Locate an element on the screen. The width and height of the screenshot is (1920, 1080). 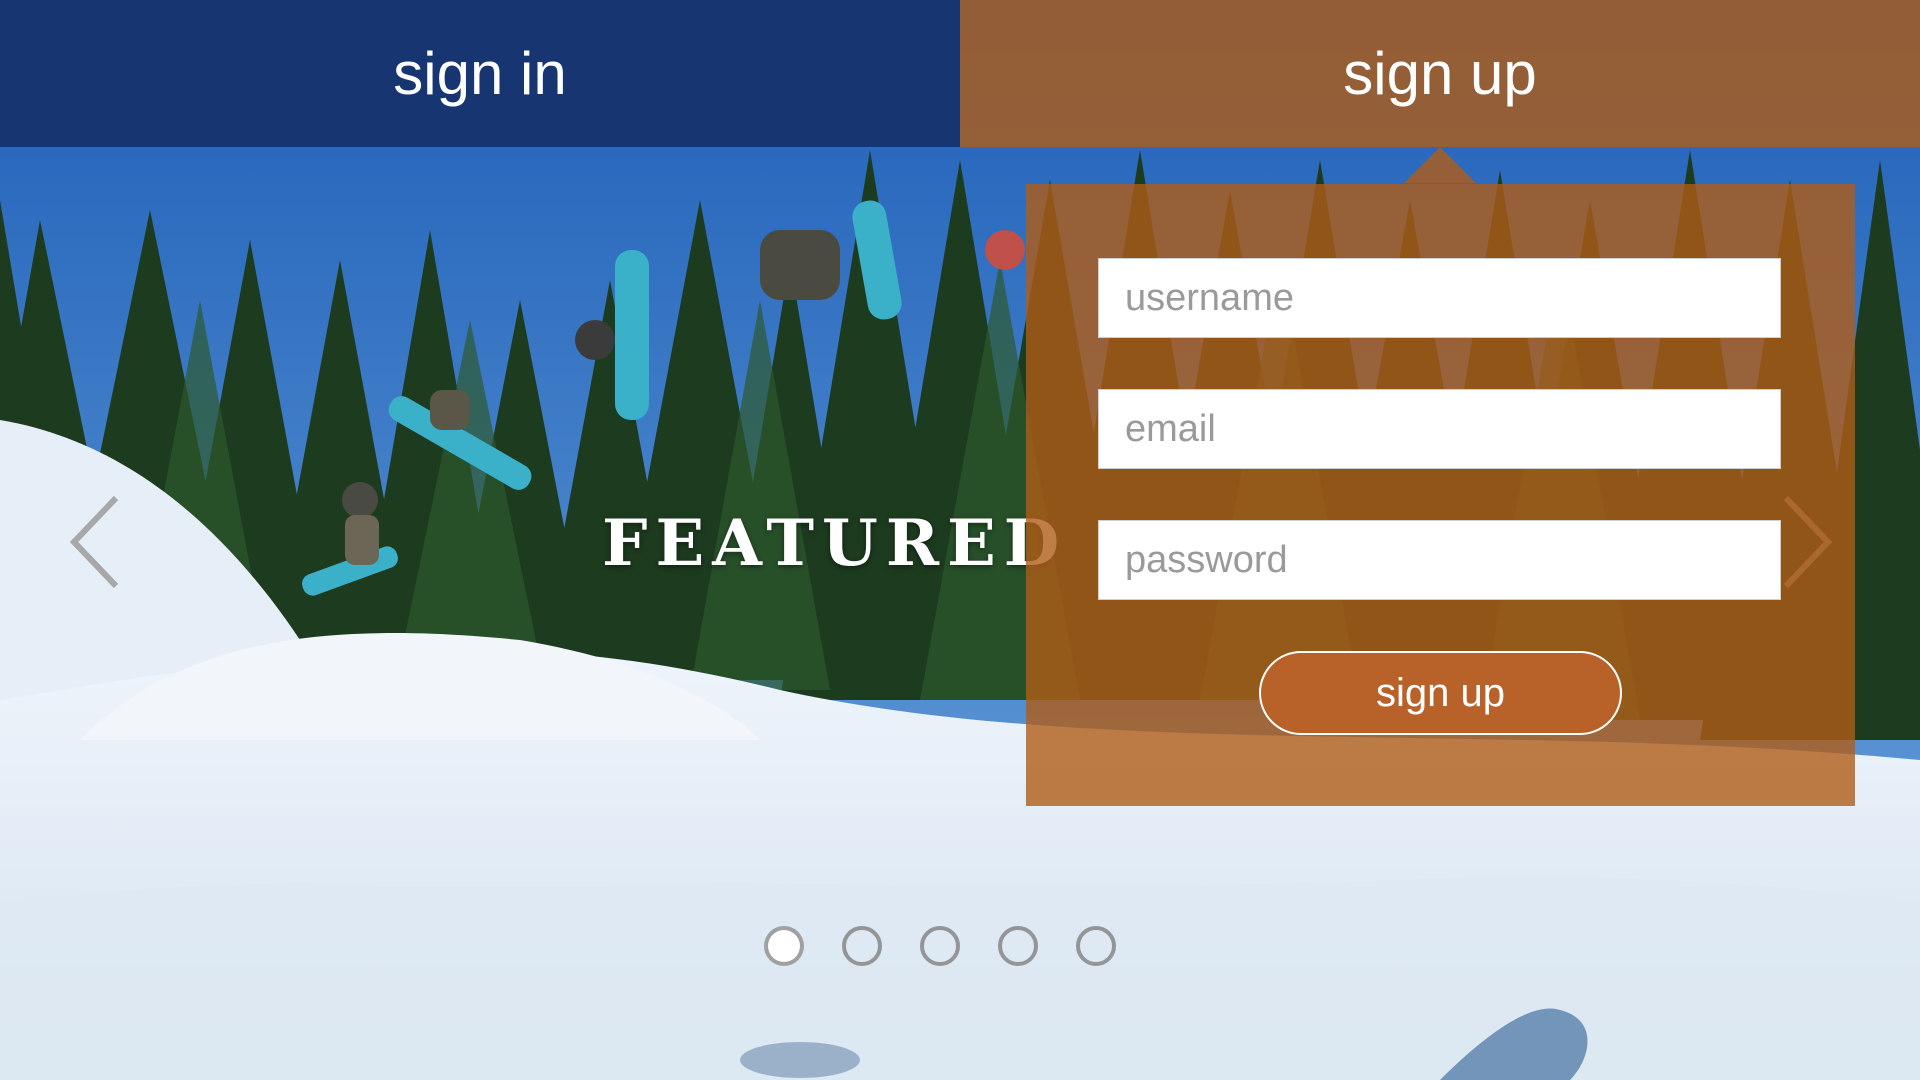
slider-pagination is located at coordinates (940, 946).